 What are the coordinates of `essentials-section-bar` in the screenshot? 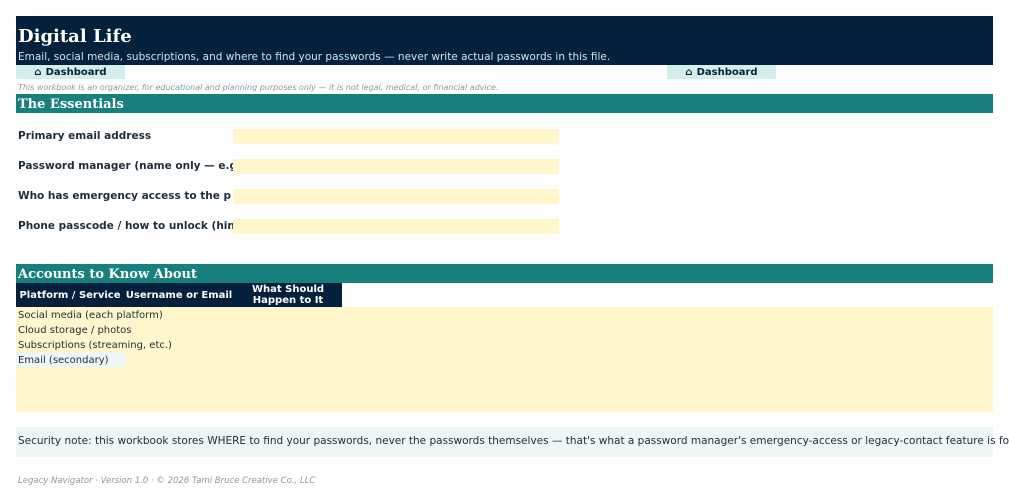 It's located at (504, 103).